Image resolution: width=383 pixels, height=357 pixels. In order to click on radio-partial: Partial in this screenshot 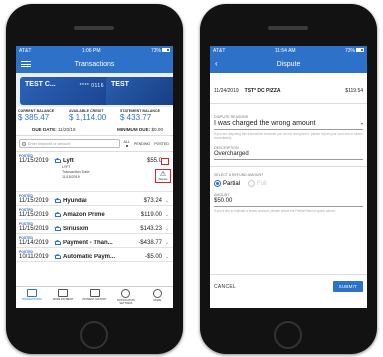, I will do `click(227, 183)`.